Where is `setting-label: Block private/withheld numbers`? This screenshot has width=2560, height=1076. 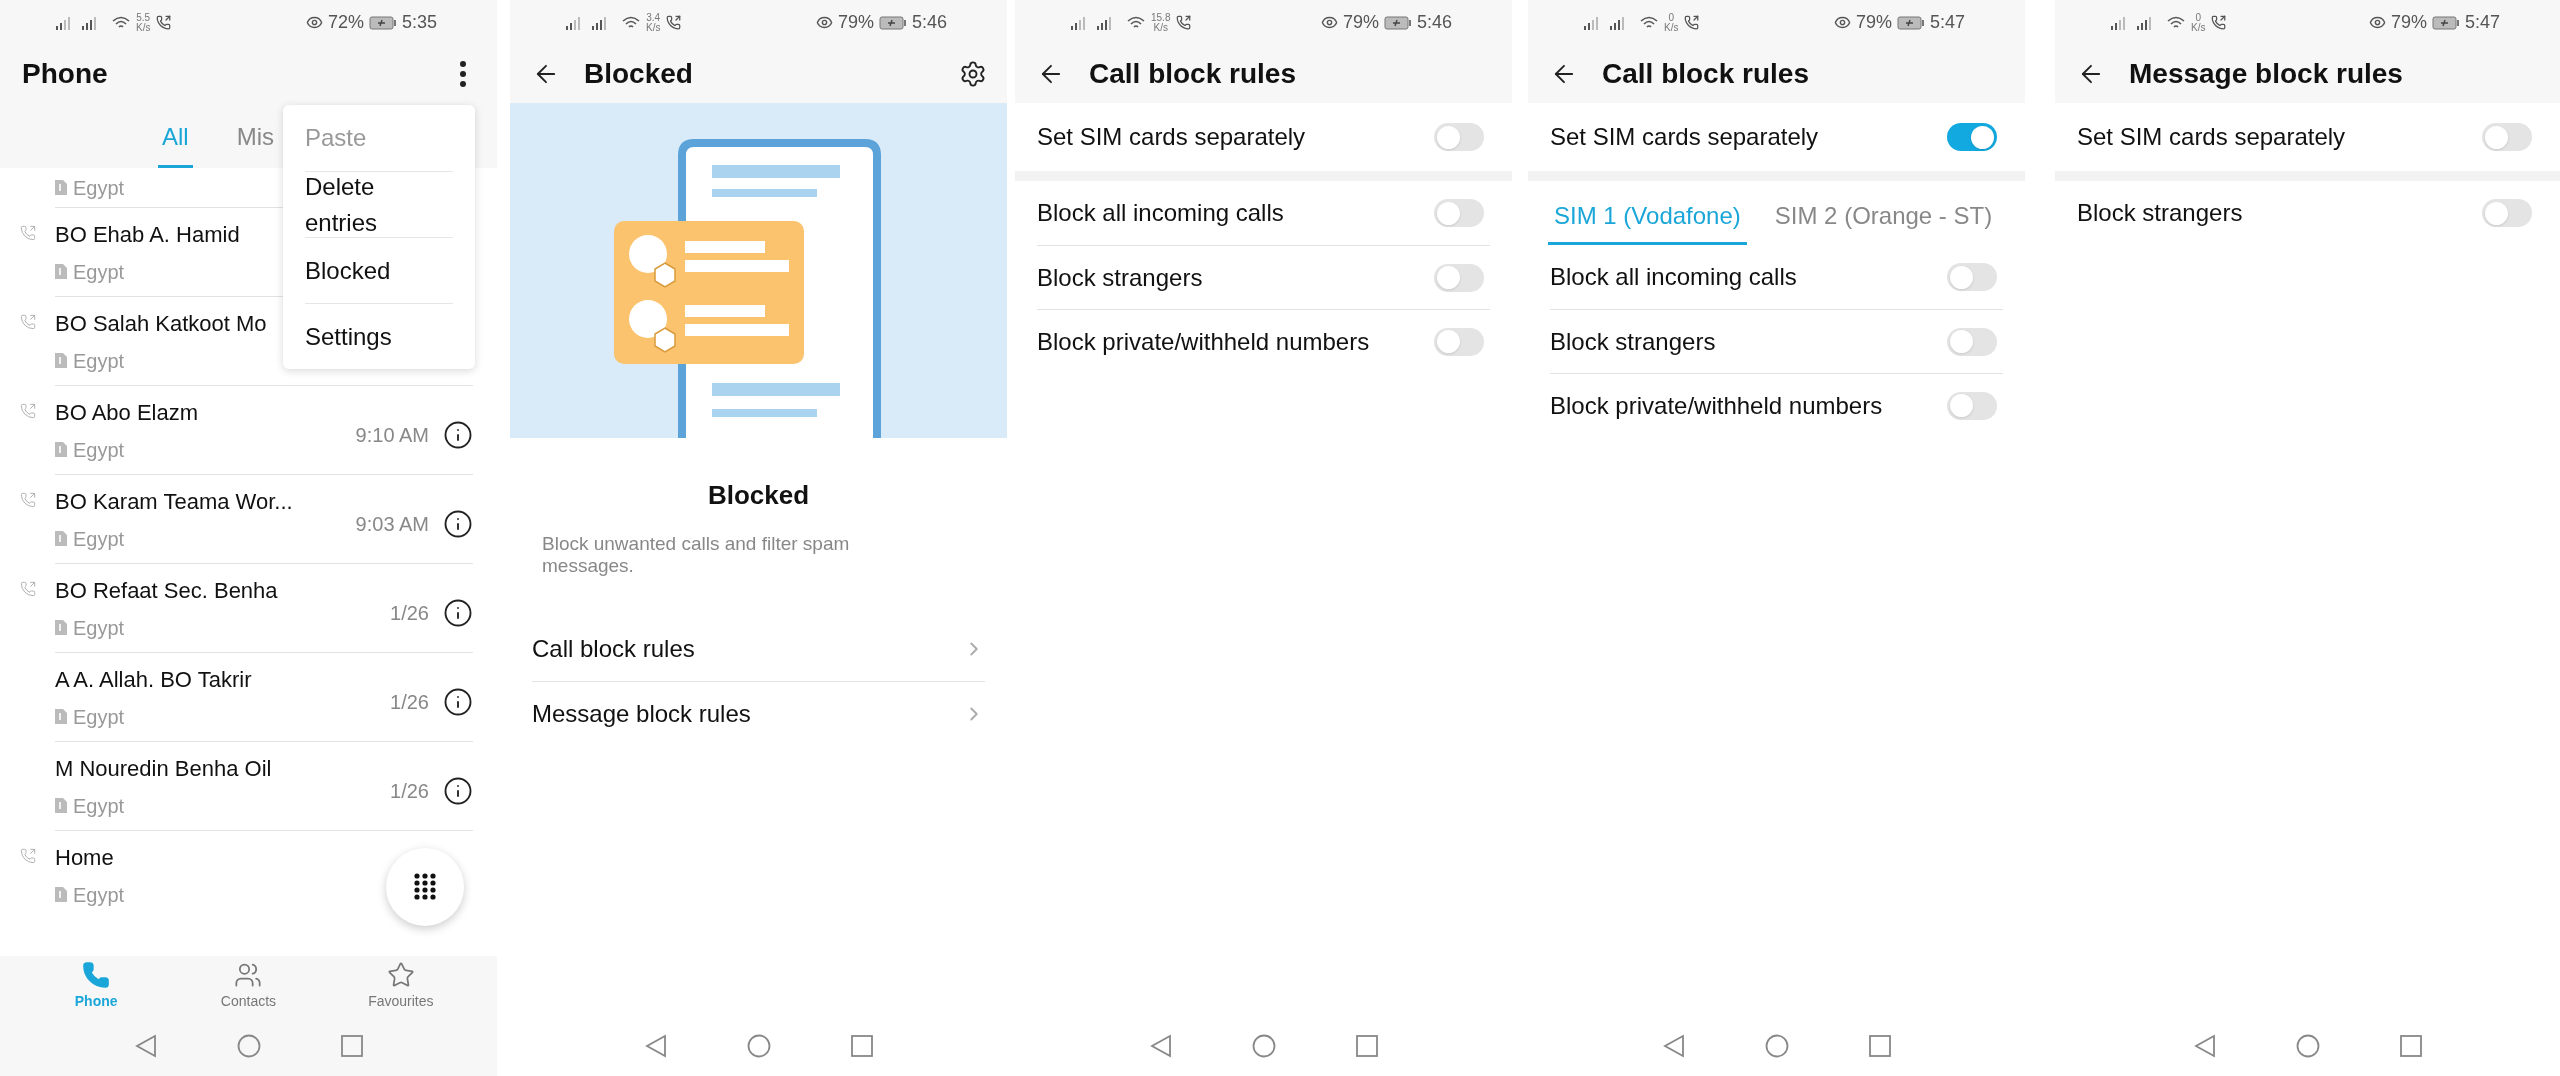
setting-label: Block private/withheld numbers is located at coordinates (1203, 341).